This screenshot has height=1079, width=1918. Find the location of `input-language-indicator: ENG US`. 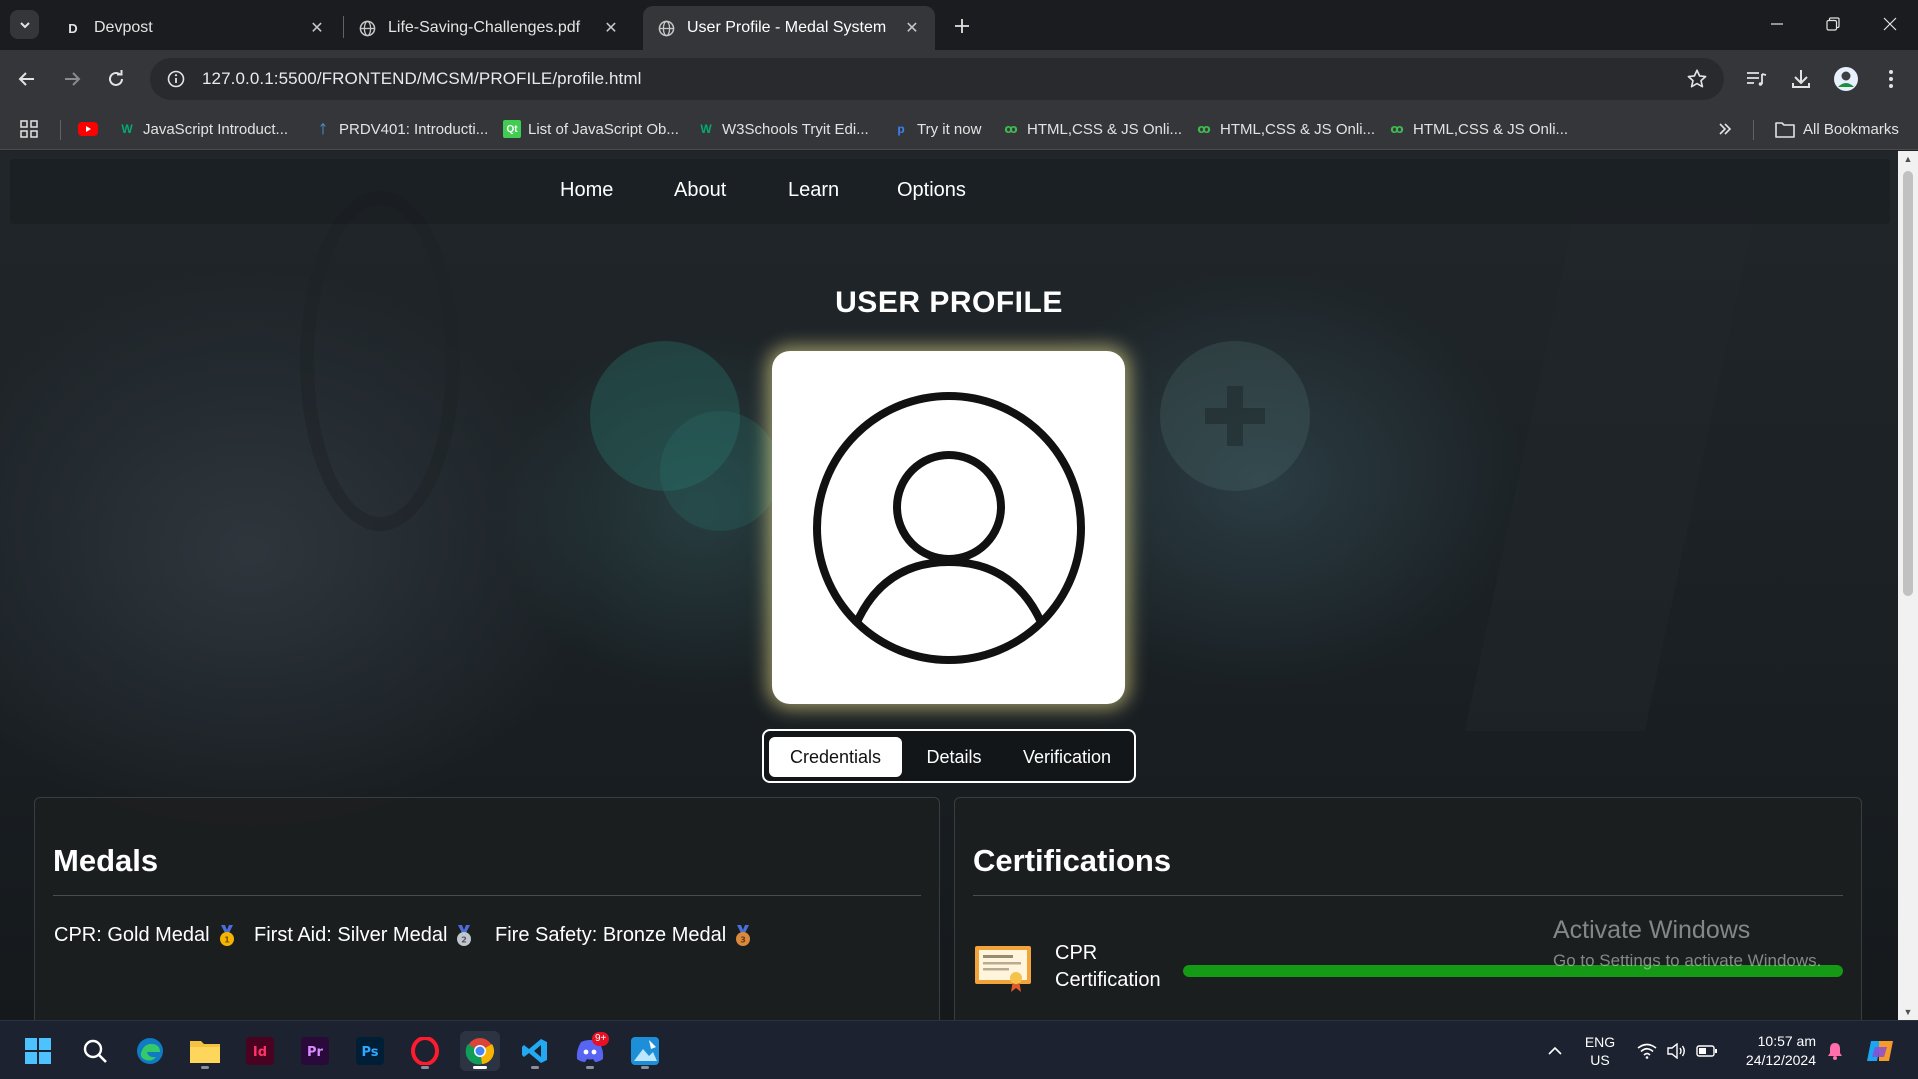

input-language-indicator: ENG US is located at coordinates (1600, 1050).